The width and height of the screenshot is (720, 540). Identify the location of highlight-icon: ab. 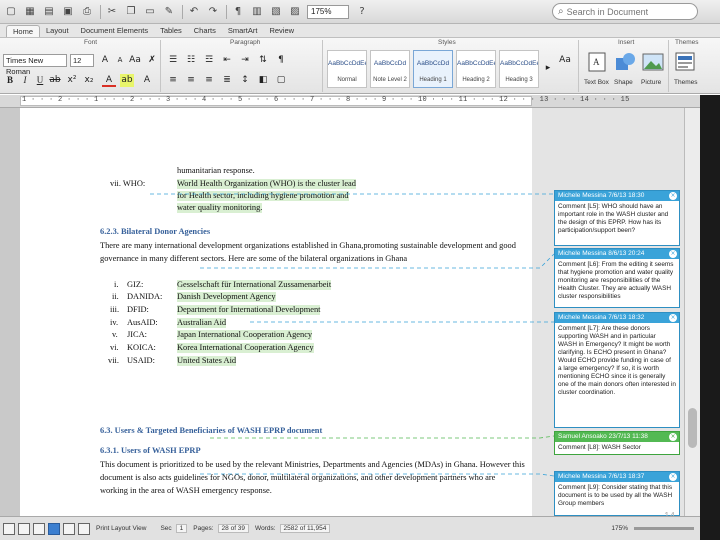
(127, 80).